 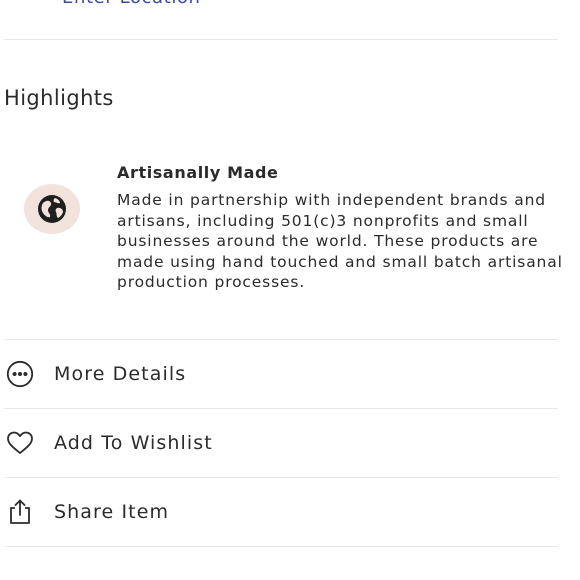 I want to click on enter-location-link: Enter Location, so click(x=131, y=4).